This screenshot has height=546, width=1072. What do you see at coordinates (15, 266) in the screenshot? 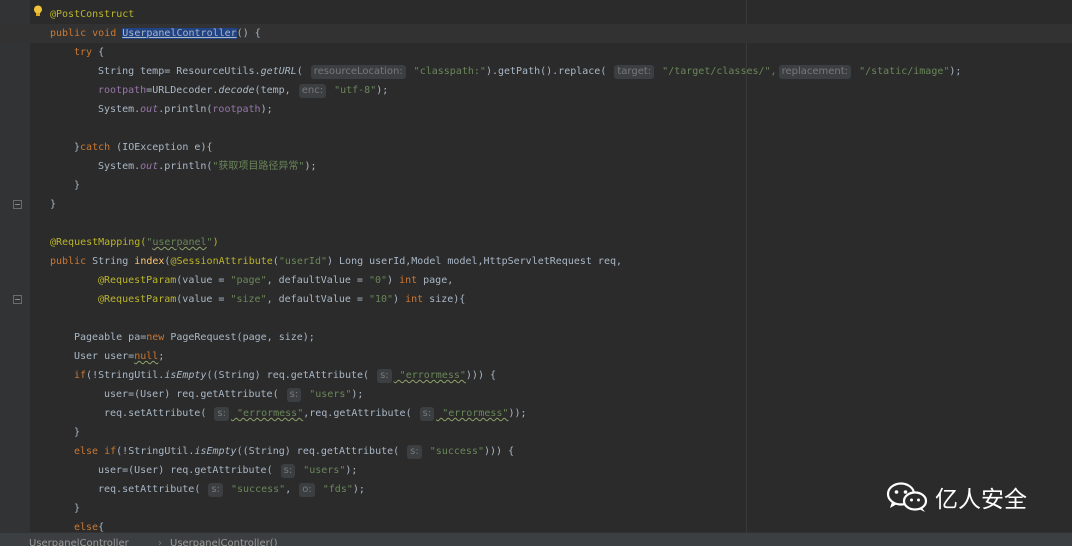
I see `editor-gutter` at bounding box center [15, 266].